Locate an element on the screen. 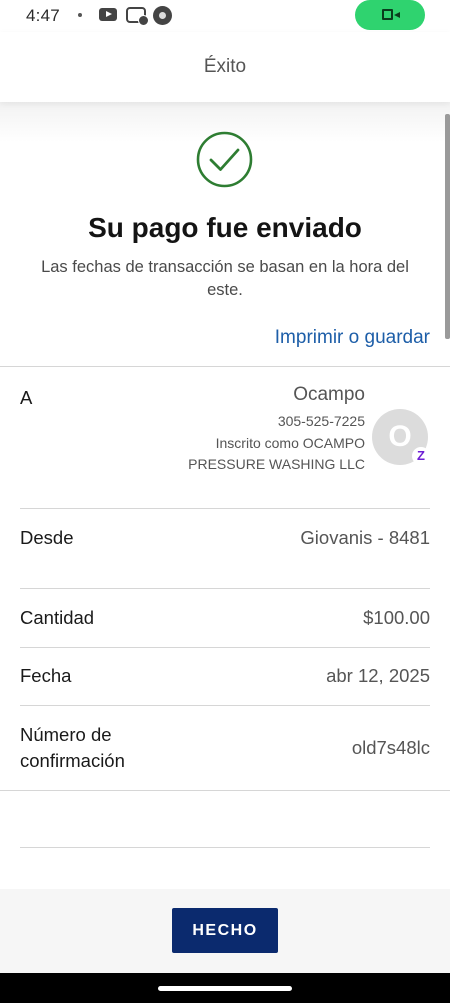  messenger-icon is located at coordinates (137, 16).